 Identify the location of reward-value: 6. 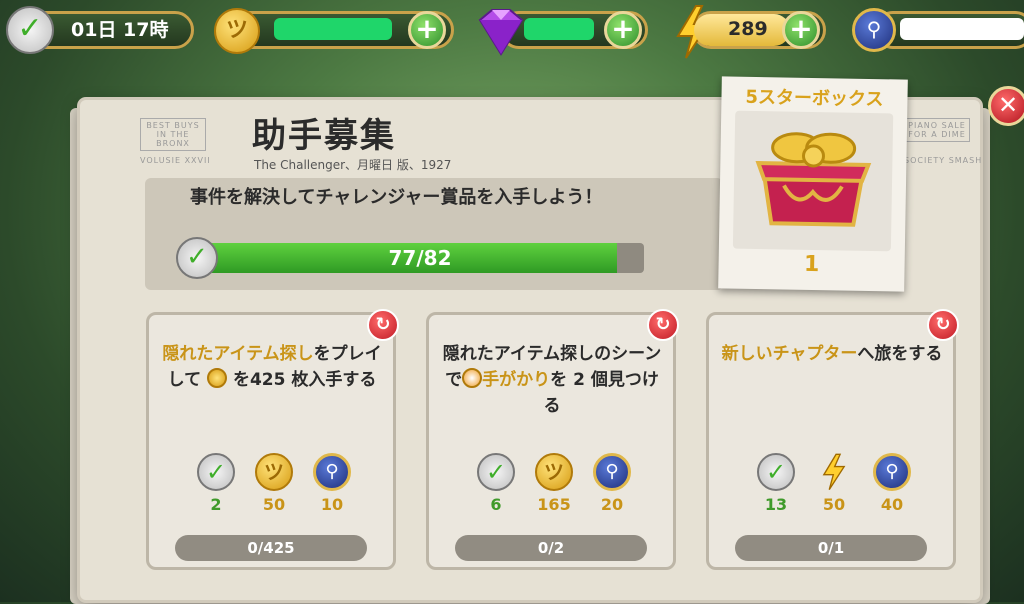
(496, 504).